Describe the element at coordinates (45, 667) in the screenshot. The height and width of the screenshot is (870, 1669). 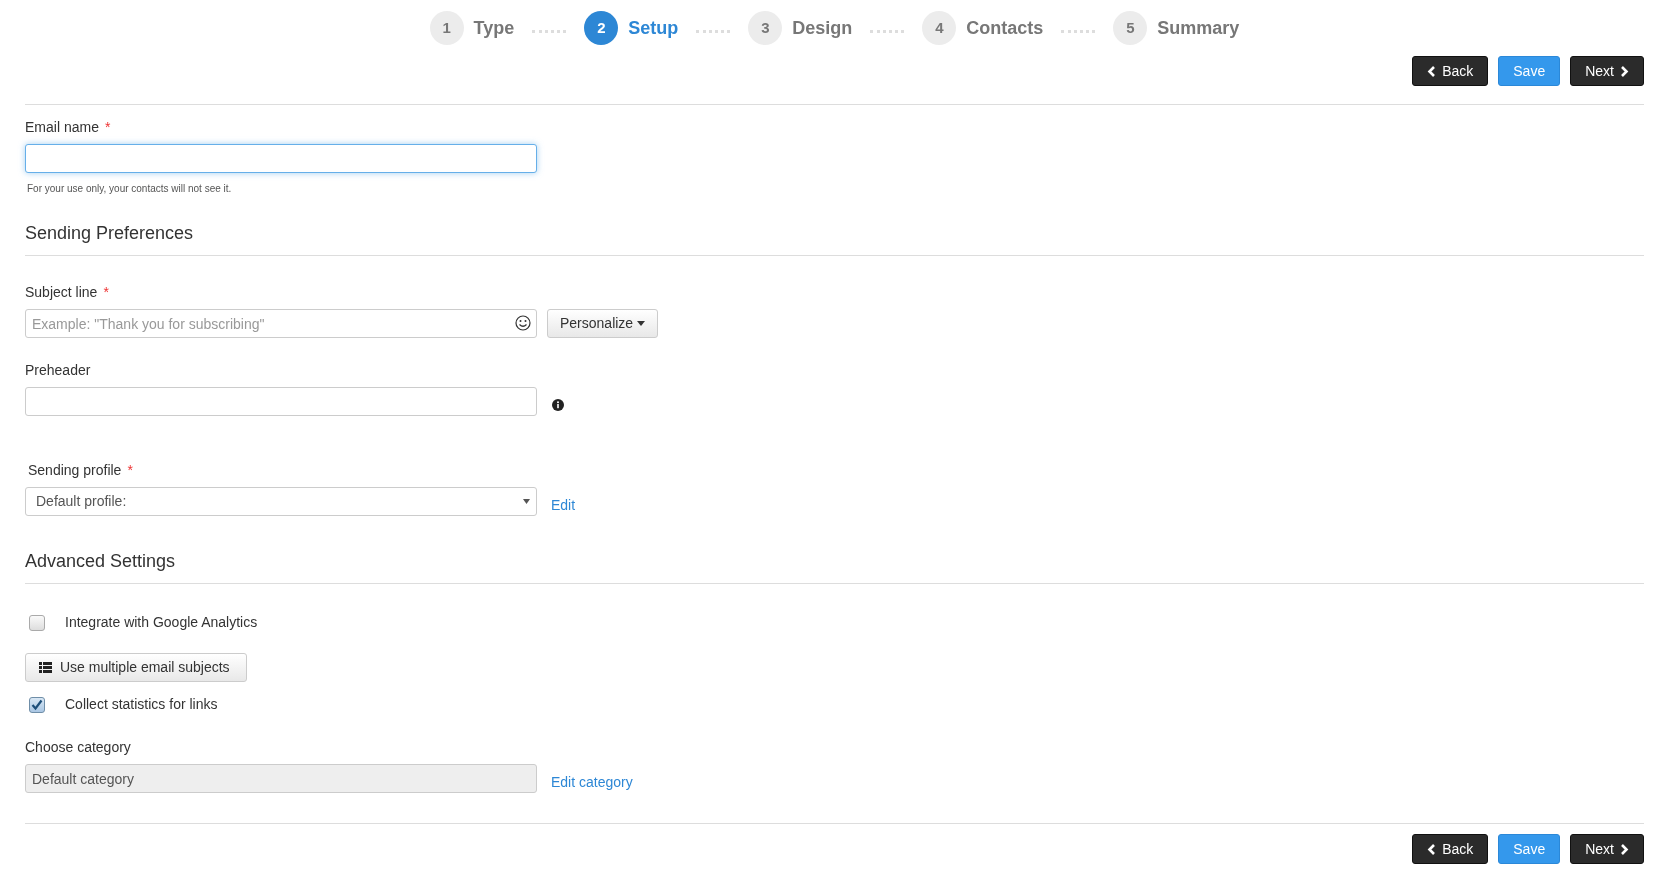
I see `list-icon` at that location.